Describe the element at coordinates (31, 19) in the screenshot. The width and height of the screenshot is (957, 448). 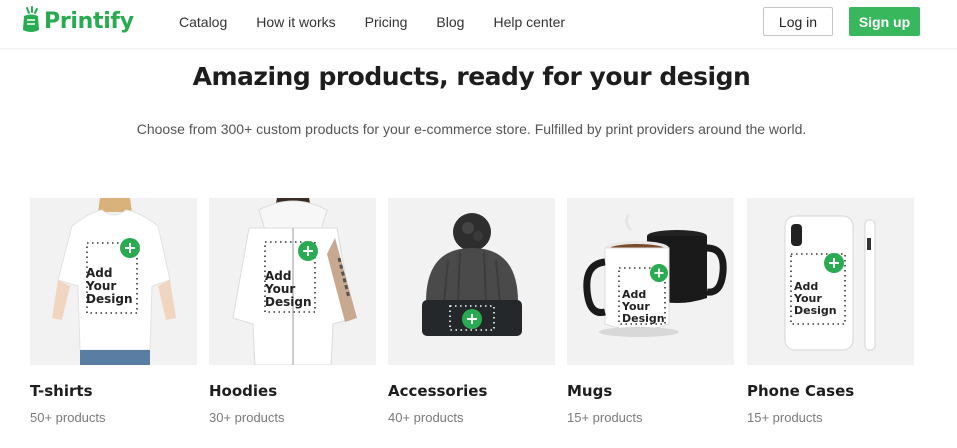
I see `printify-logo-icon` at that location.